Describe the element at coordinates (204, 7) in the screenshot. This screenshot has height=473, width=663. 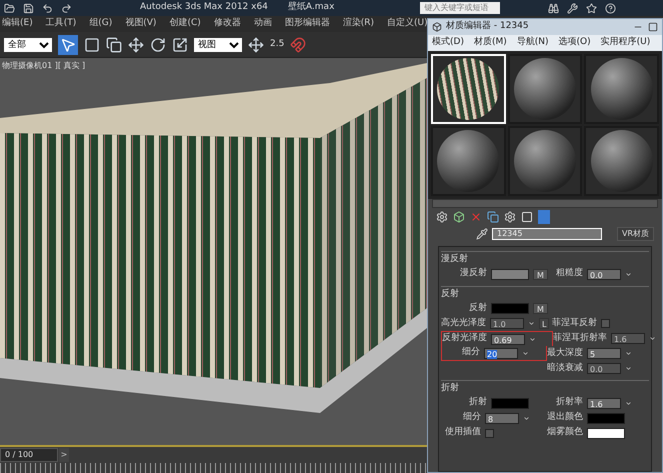
I see `app-title: Autodesk 3ds Max 2012 x64` at that location.